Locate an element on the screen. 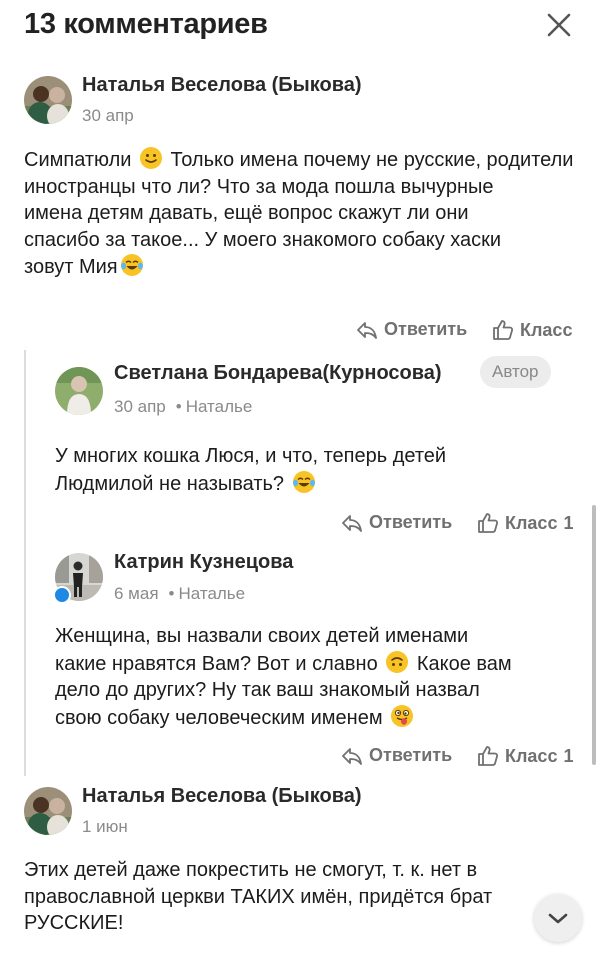  like-button: Класс is located at coordinates (532, 330).